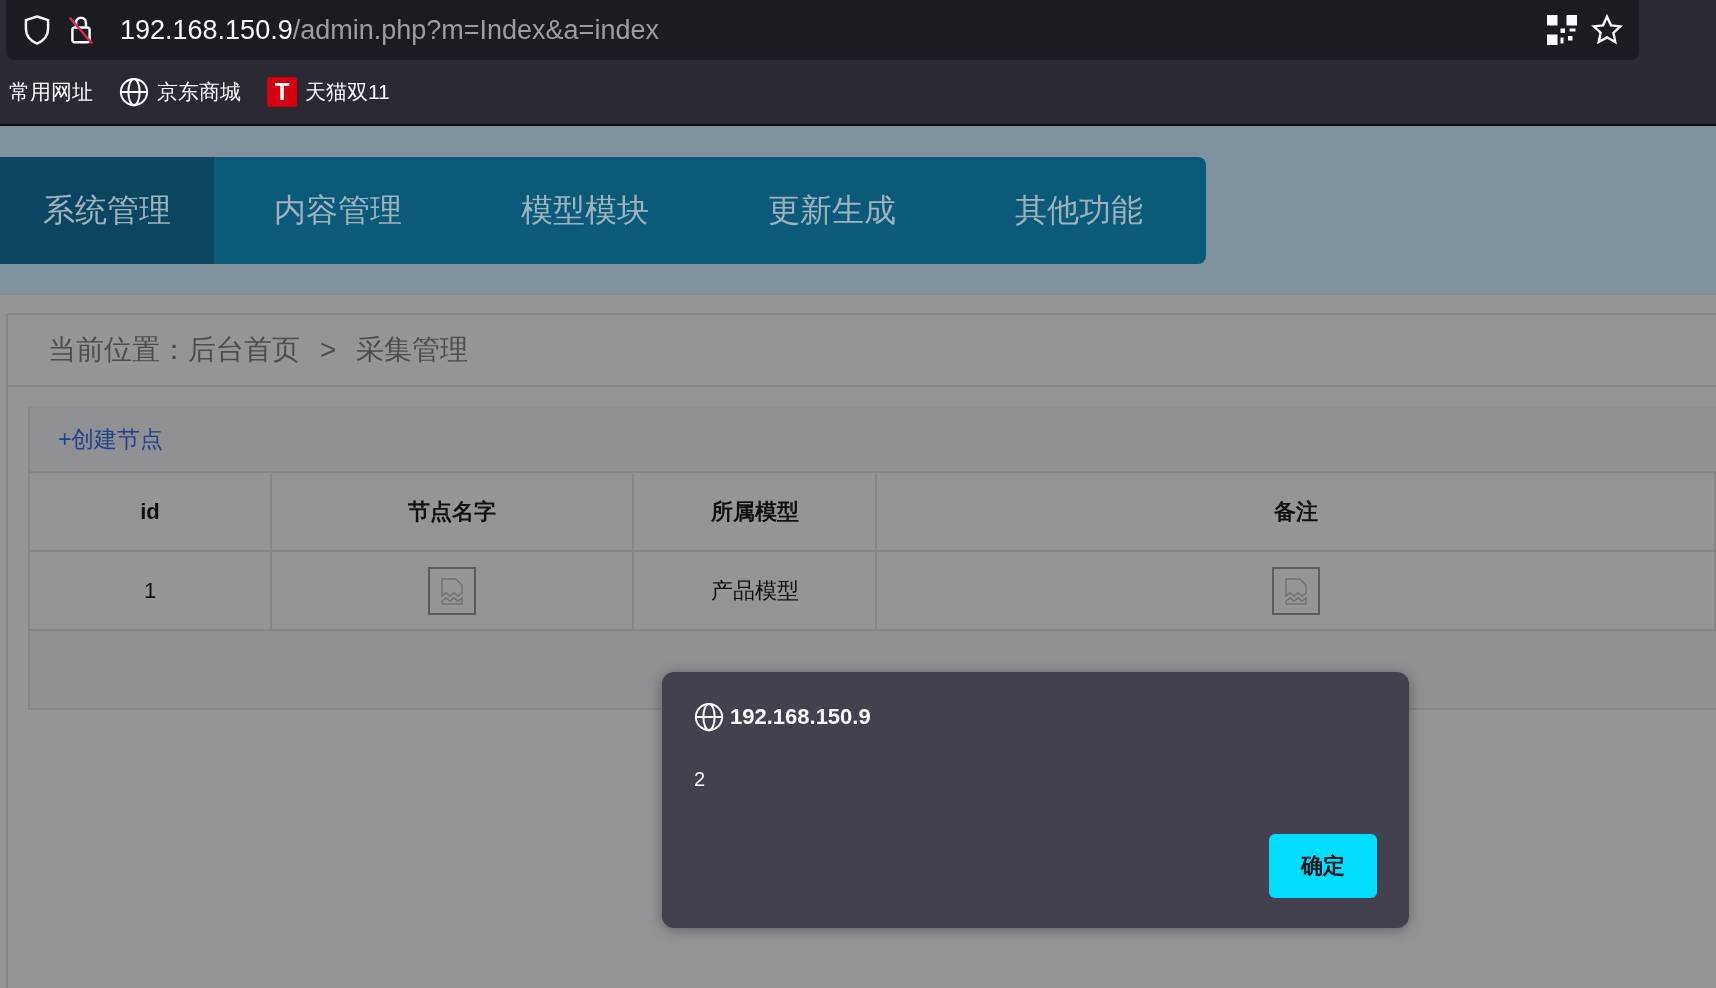 Image resolution: width=1716 pixels, height=988 pixels. What do you see at coordinates (1562, 30) in the screenshot?
I see `qr-code-icon` at bounding box center [1562, 30].